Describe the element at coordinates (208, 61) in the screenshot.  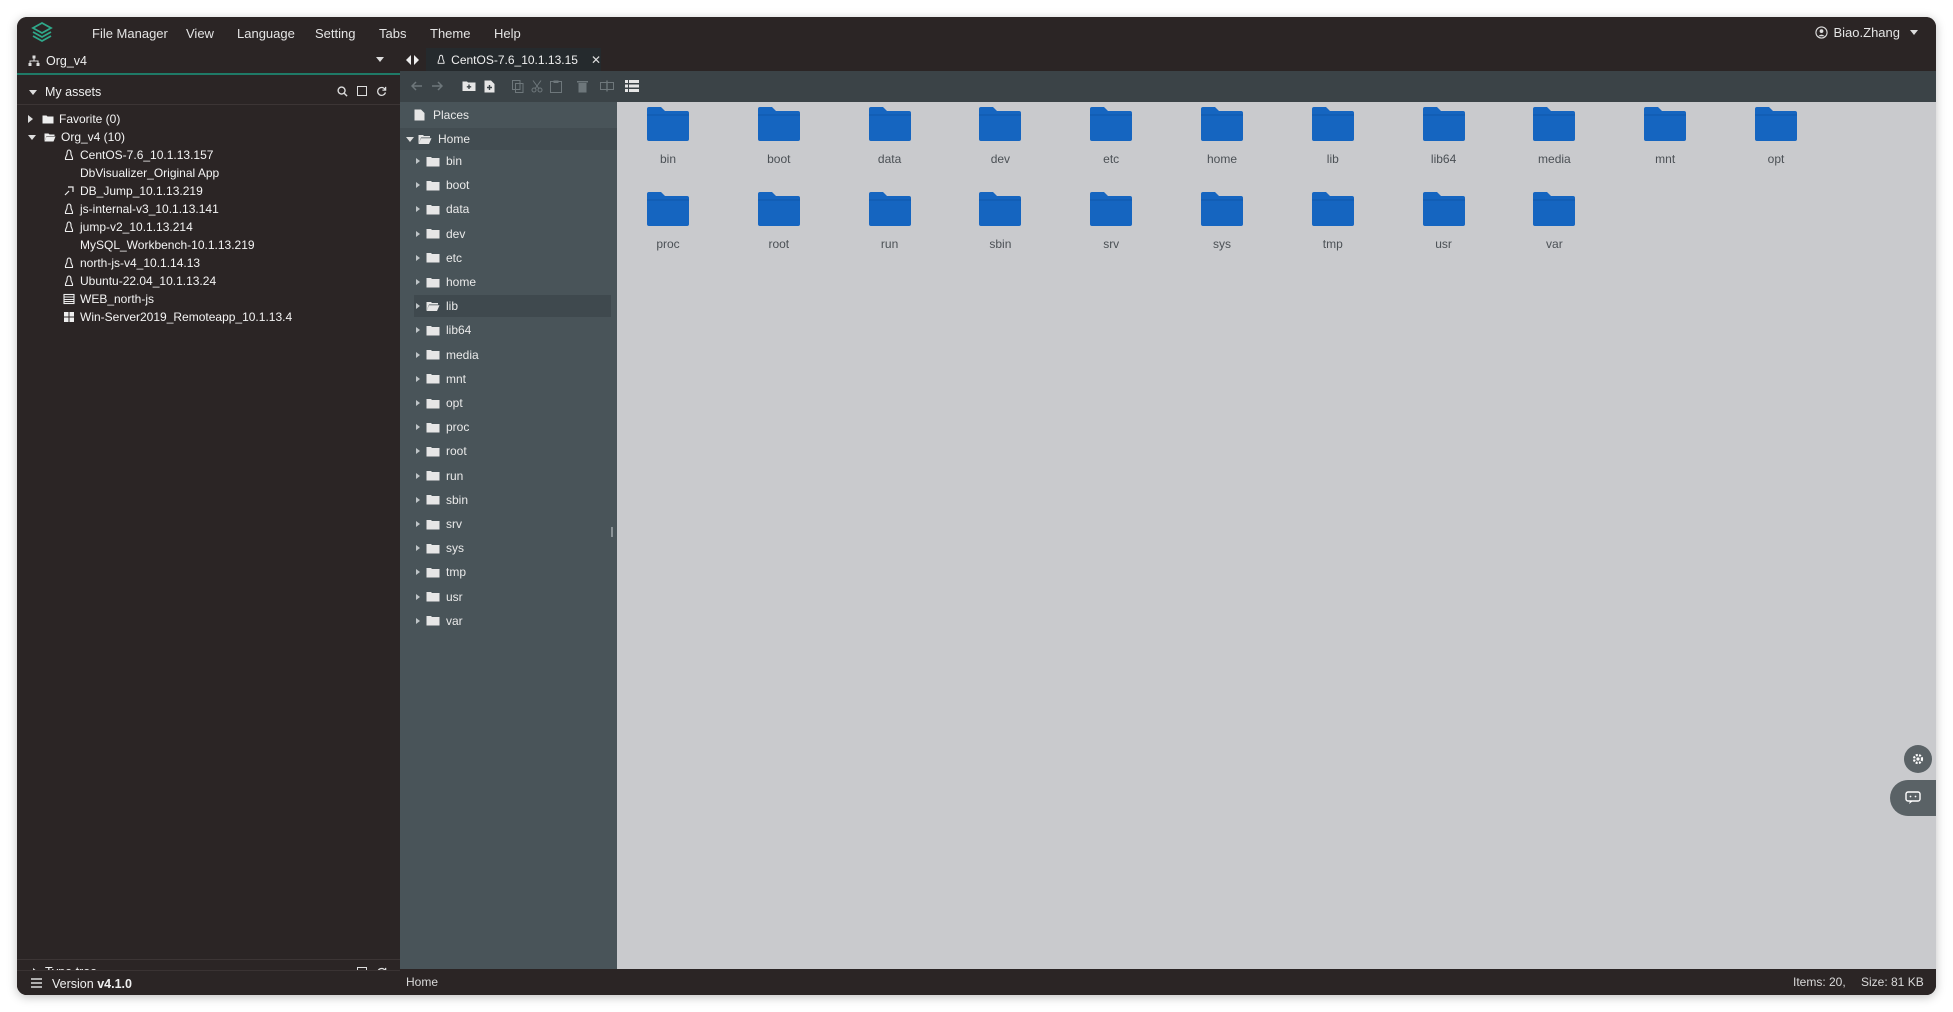
I see `org-selector: Org_v4` at that location.